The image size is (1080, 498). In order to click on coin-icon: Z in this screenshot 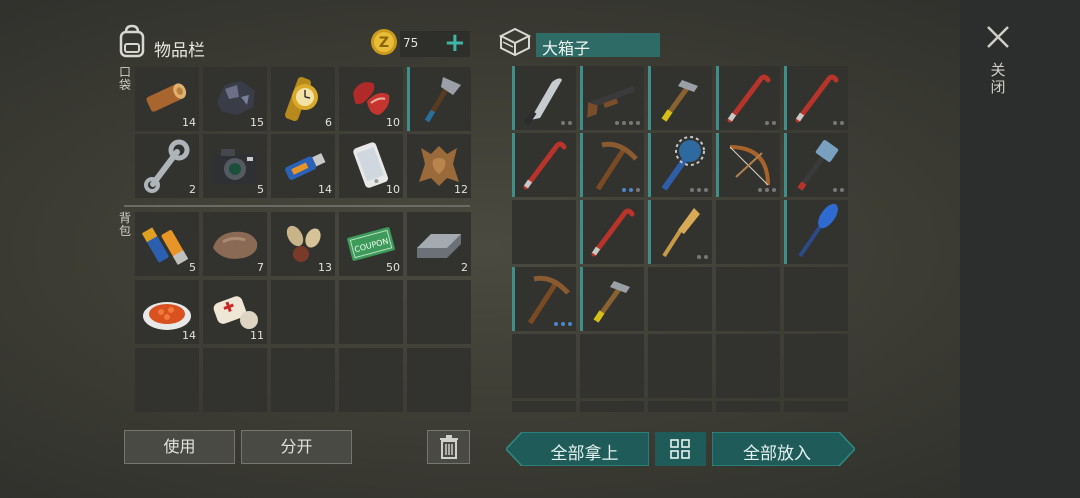, I will do `click(384, 42)`.